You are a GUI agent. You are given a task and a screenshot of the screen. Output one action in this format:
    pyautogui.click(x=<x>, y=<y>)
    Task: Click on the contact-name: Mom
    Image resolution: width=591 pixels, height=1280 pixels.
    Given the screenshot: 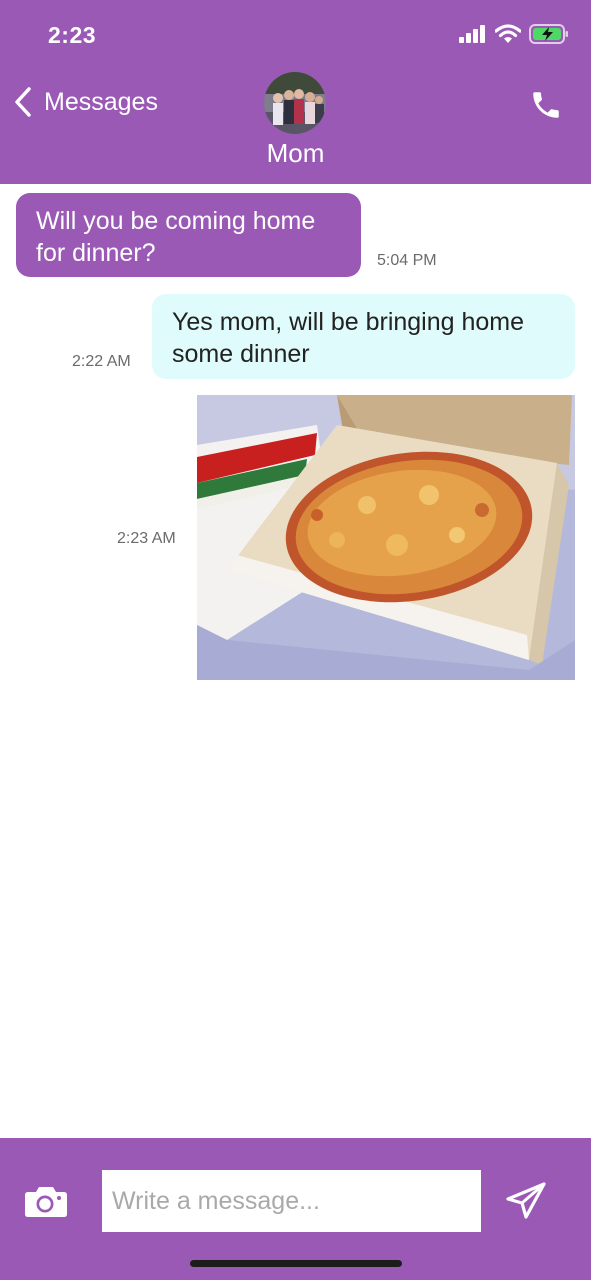 What is the action you would take?
    pyautogui.click(x=295, y=153)
    